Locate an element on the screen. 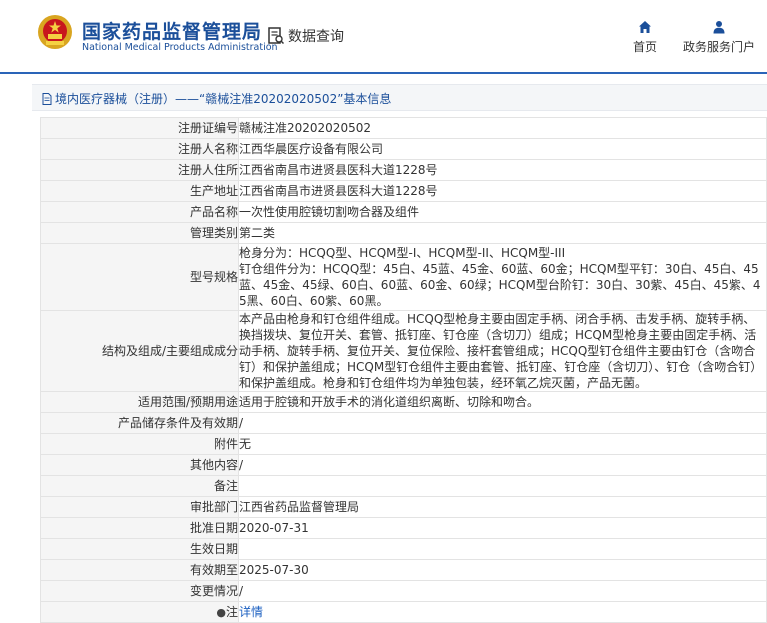 This screenshot has width=767, height=623. details-link: 详情 is located at coordinates (251, 612).